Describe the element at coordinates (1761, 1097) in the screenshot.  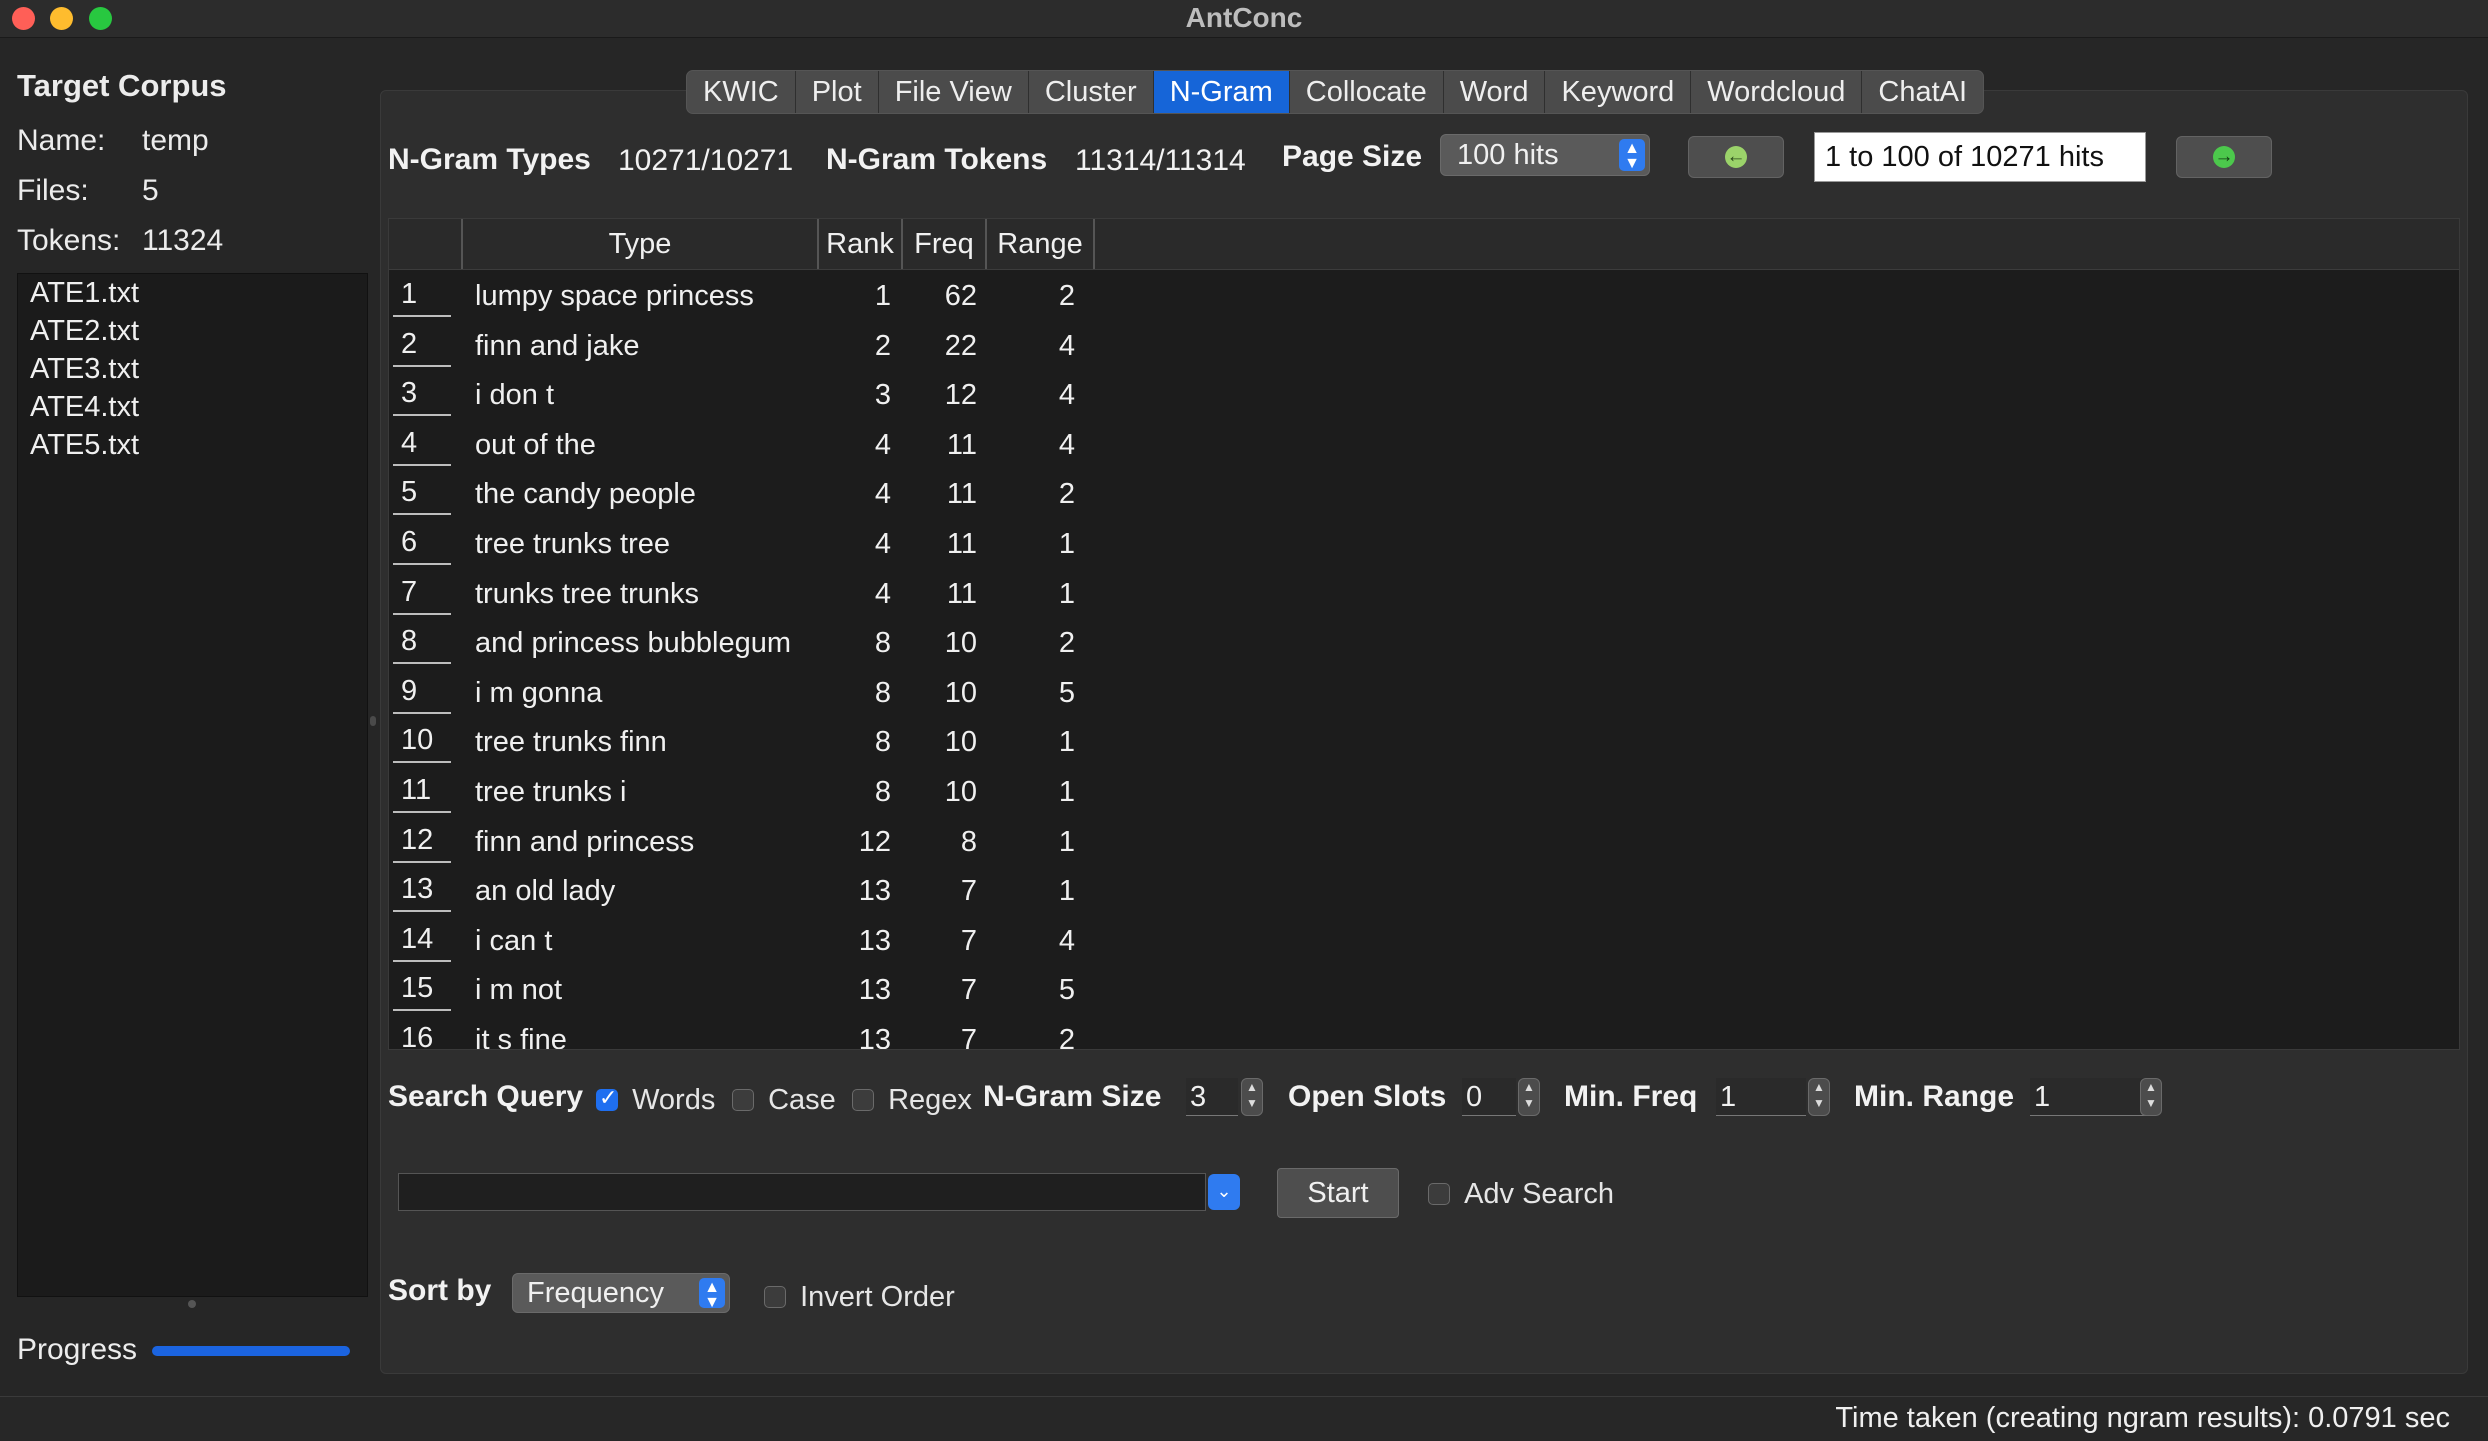
I see `min-freq-field: 1` at that location.